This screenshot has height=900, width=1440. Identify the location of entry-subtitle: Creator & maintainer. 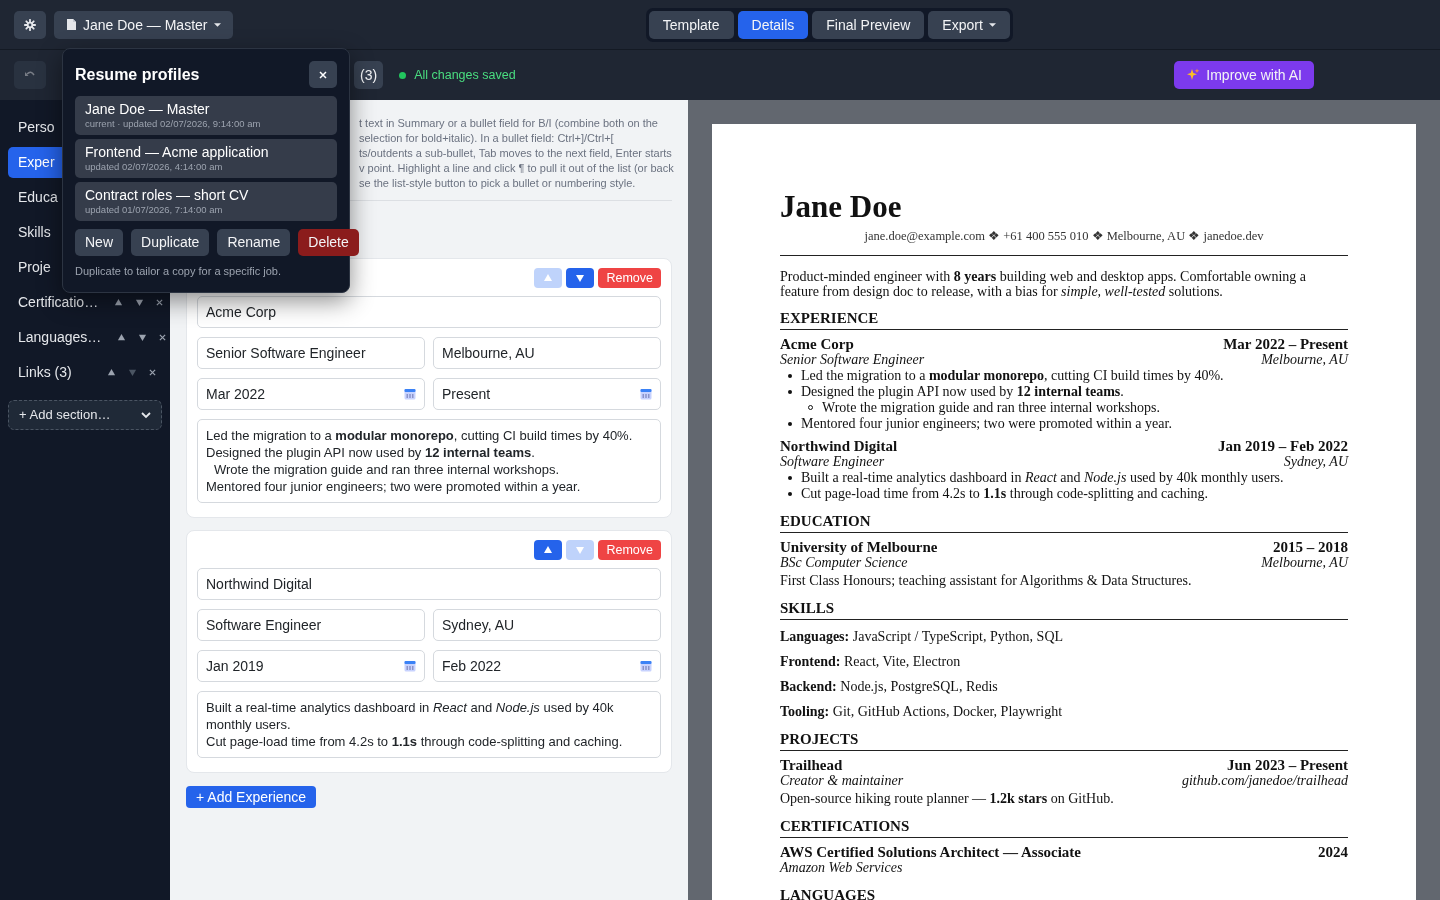
(842, 780).